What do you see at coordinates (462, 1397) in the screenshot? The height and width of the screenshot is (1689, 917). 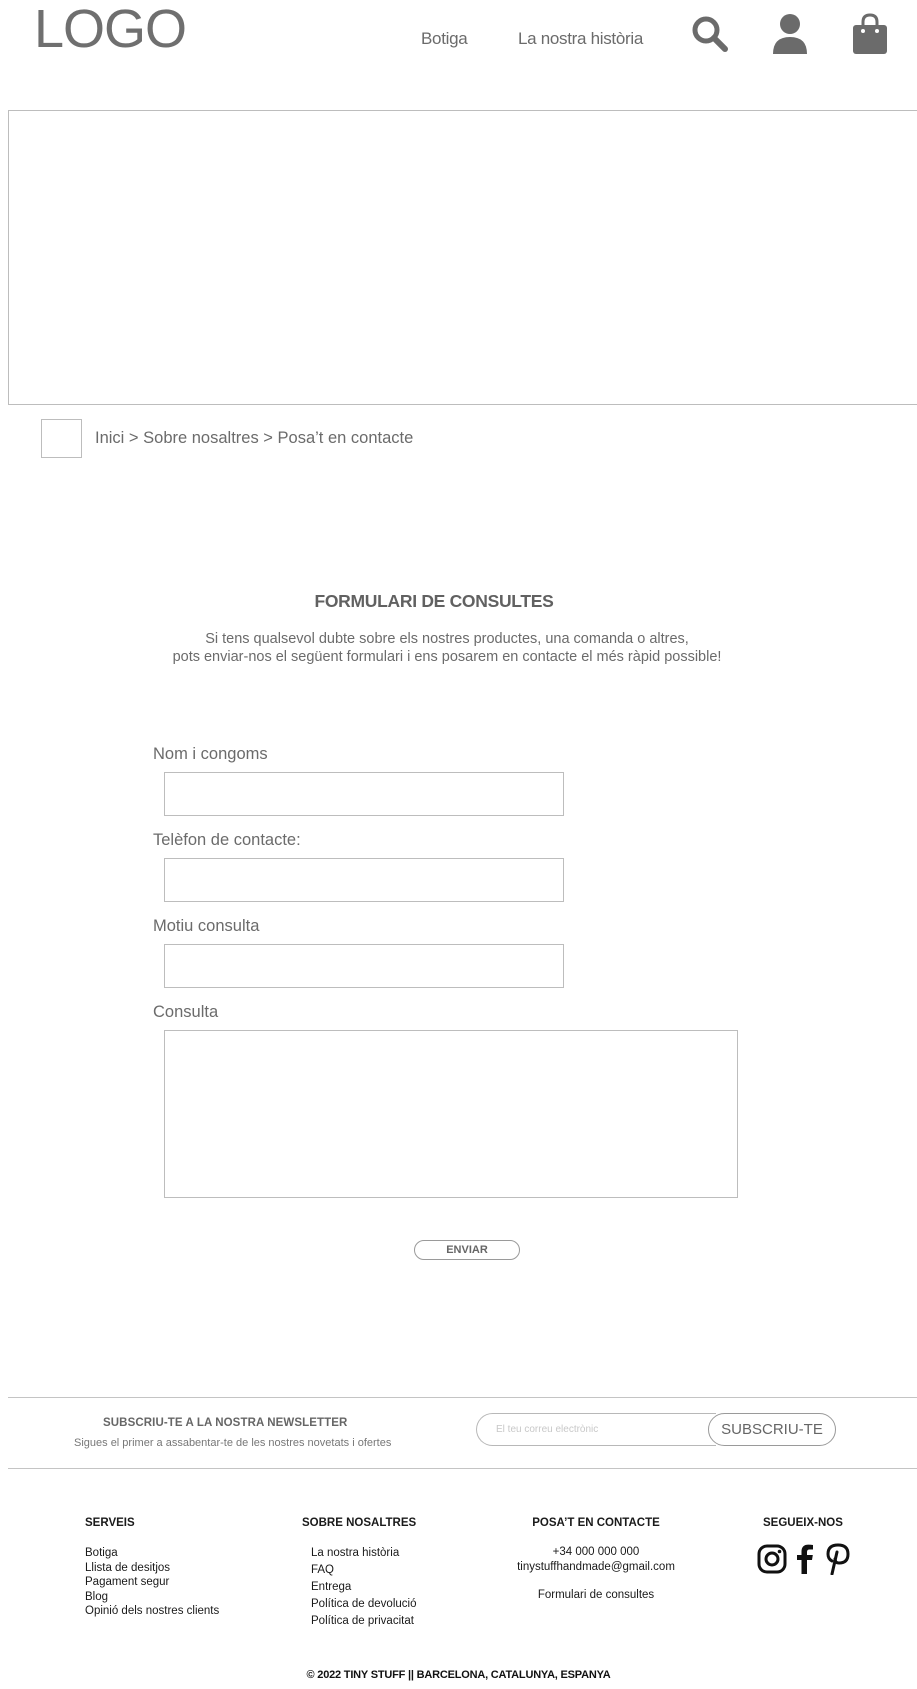 I see `newsletter-top-divider` at bounding box center [462, 1397].